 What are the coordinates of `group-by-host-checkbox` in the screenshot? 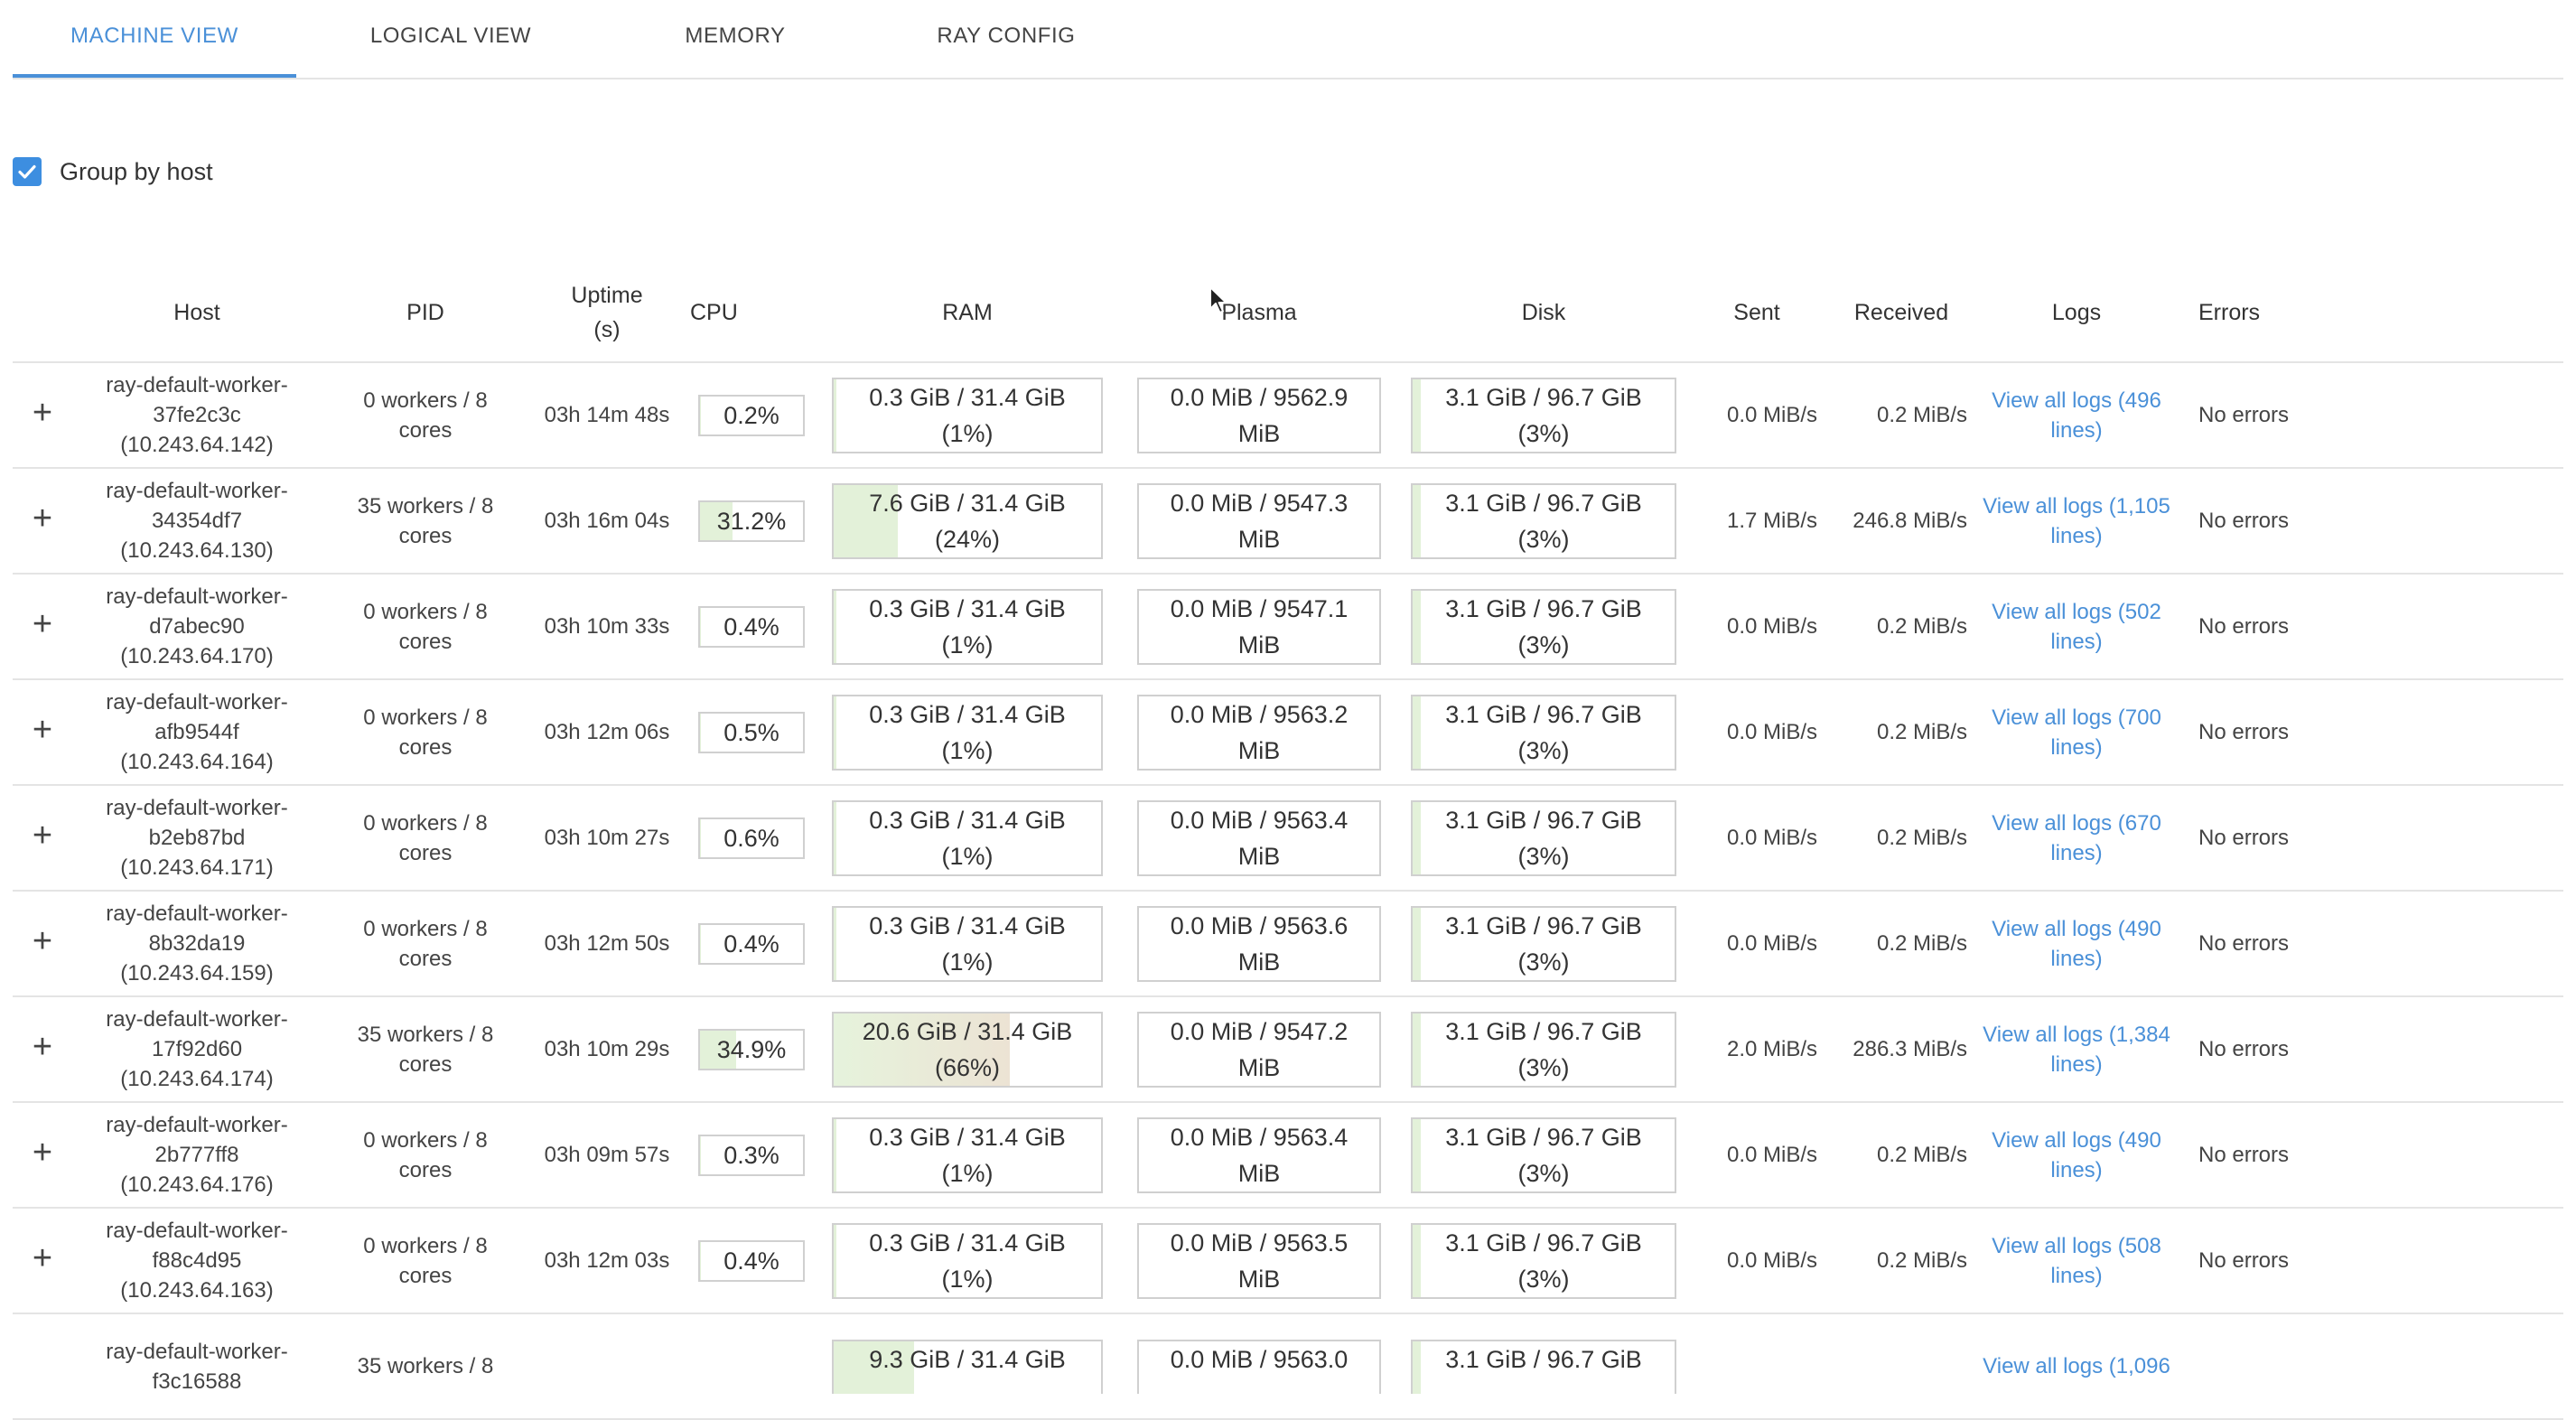 It's located at (27, 172).